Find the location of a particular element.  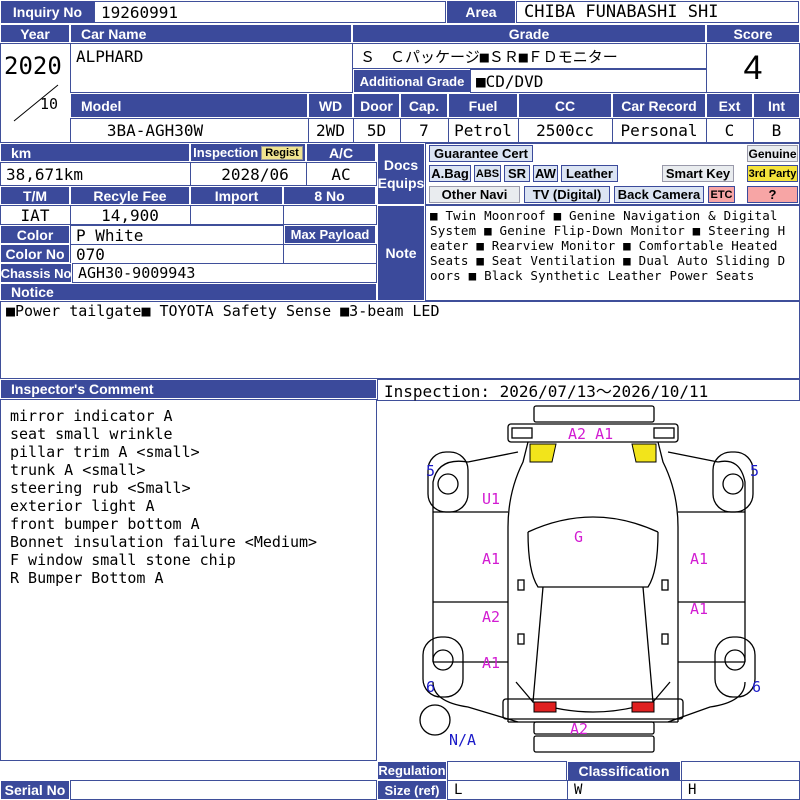

leather-tag: Leather is located at coordinates (589, 173).